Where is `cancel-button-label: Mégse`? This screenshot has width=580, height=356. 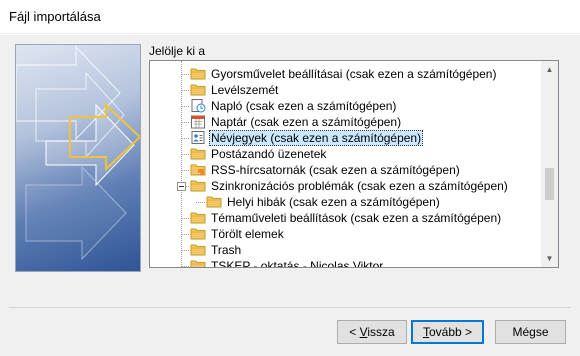
cancel-button-label: Mégse is located at coordinates (530, 332).